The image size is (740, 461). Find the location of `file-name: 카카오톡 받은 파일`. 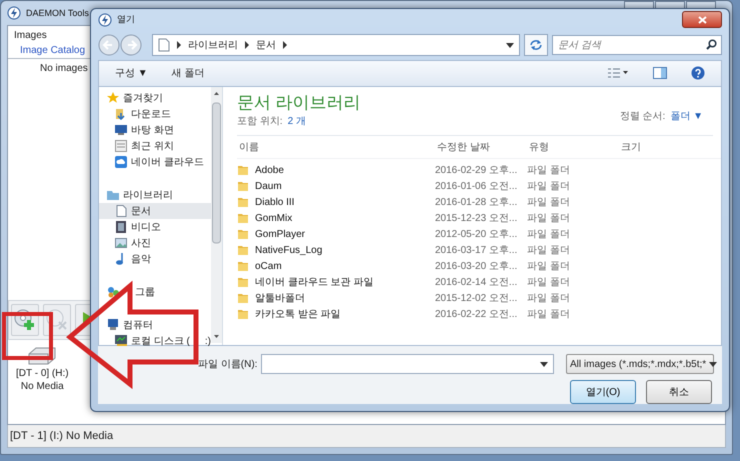

file-name: 카카오톡 받은 파일 is located at coordinates (336, 314).